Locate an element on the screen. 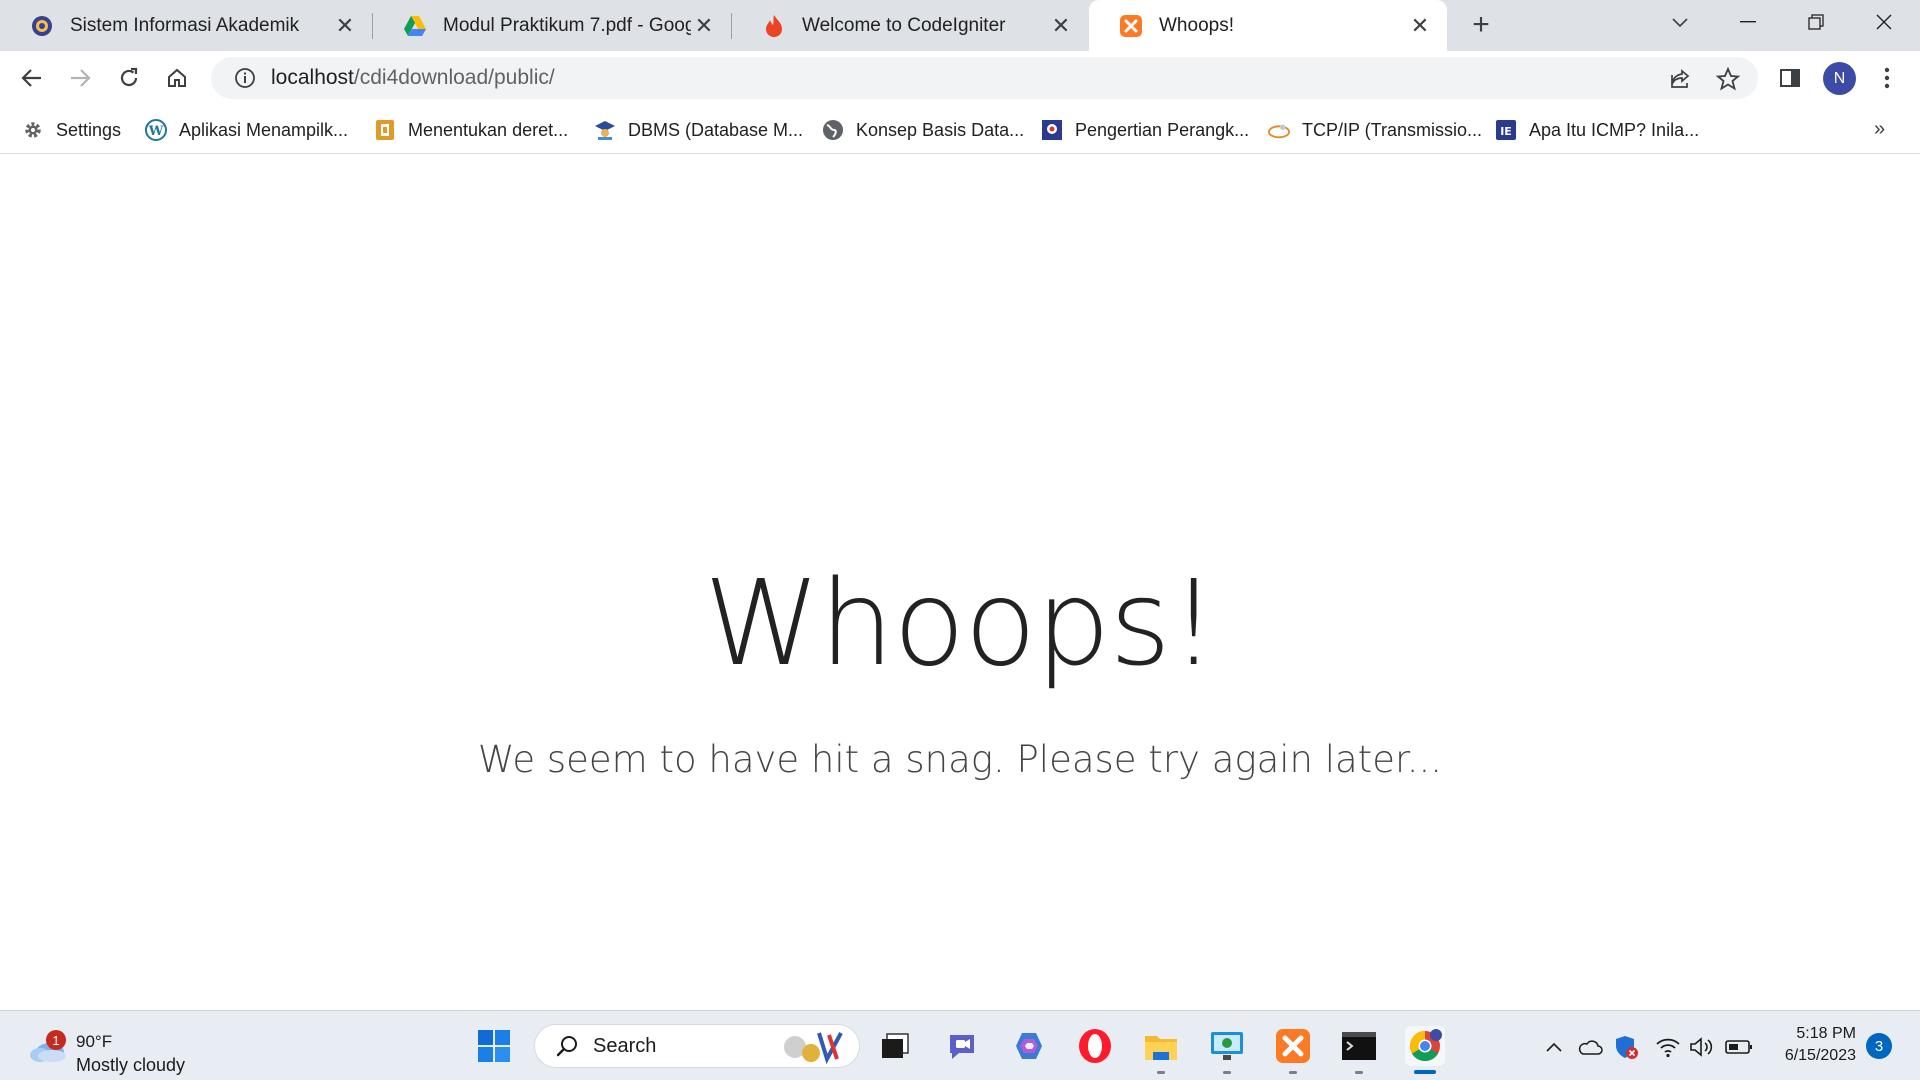 The height and width of the screenshot is (1080, 1920). chrome-taskbar-icon is located at coordinates (1425, 1046).